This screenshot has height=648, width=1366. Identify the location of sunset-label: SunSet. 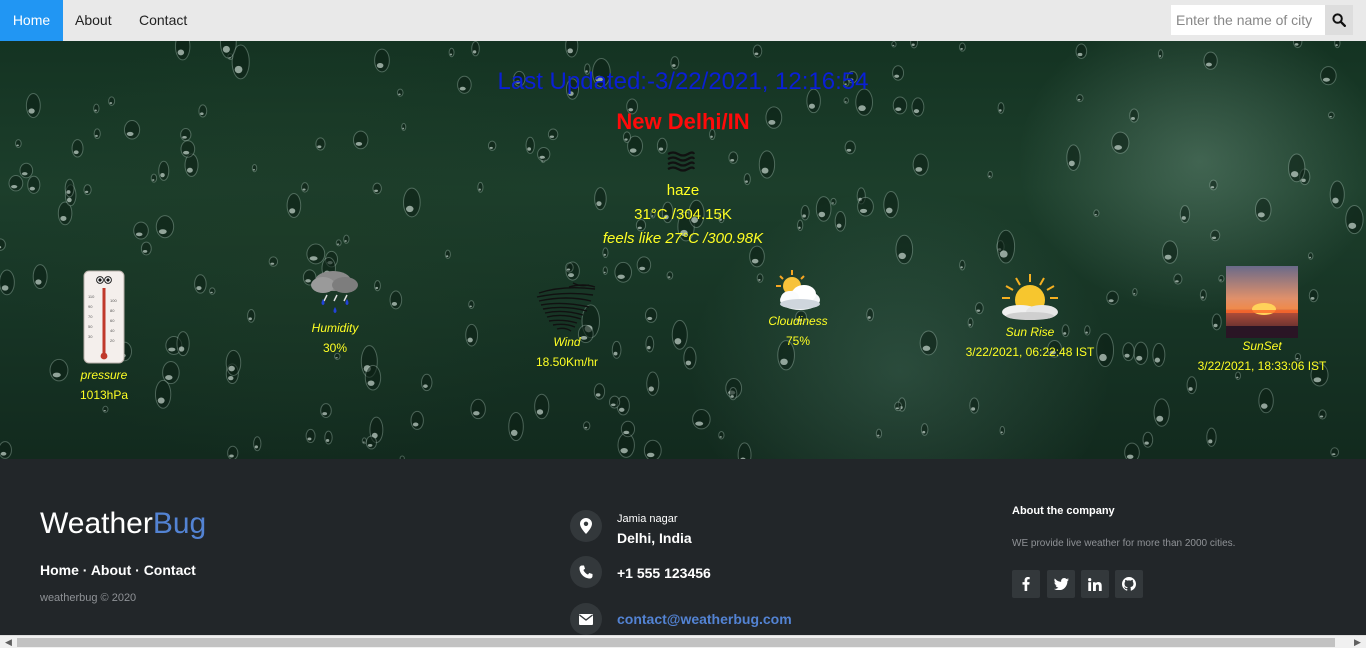
(1262, 346).